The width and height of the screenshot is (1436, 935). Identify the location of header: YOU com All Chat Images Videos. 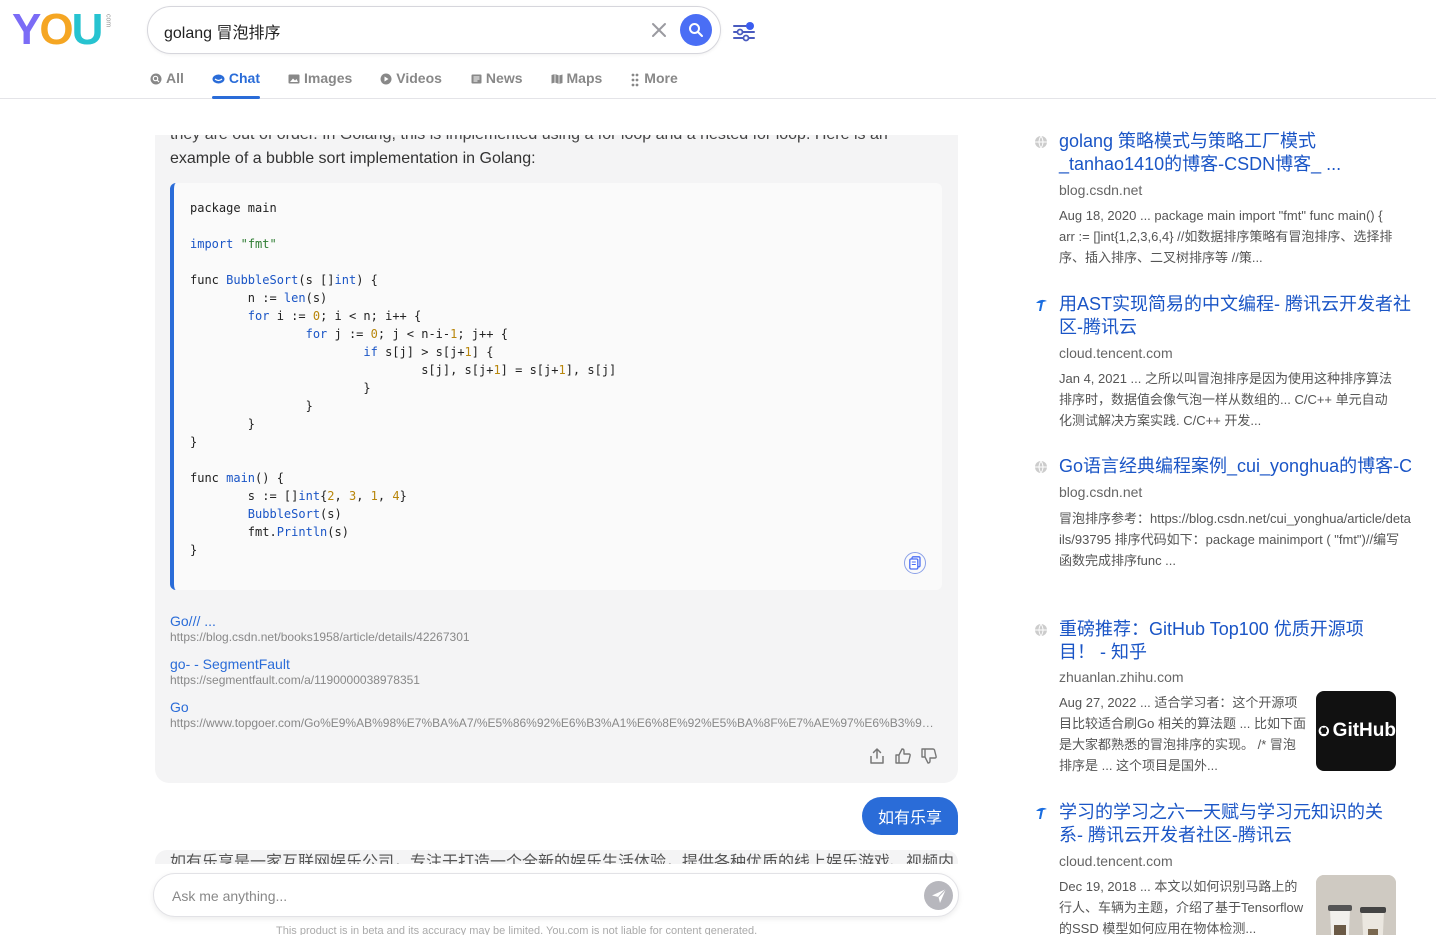
(718, 49).